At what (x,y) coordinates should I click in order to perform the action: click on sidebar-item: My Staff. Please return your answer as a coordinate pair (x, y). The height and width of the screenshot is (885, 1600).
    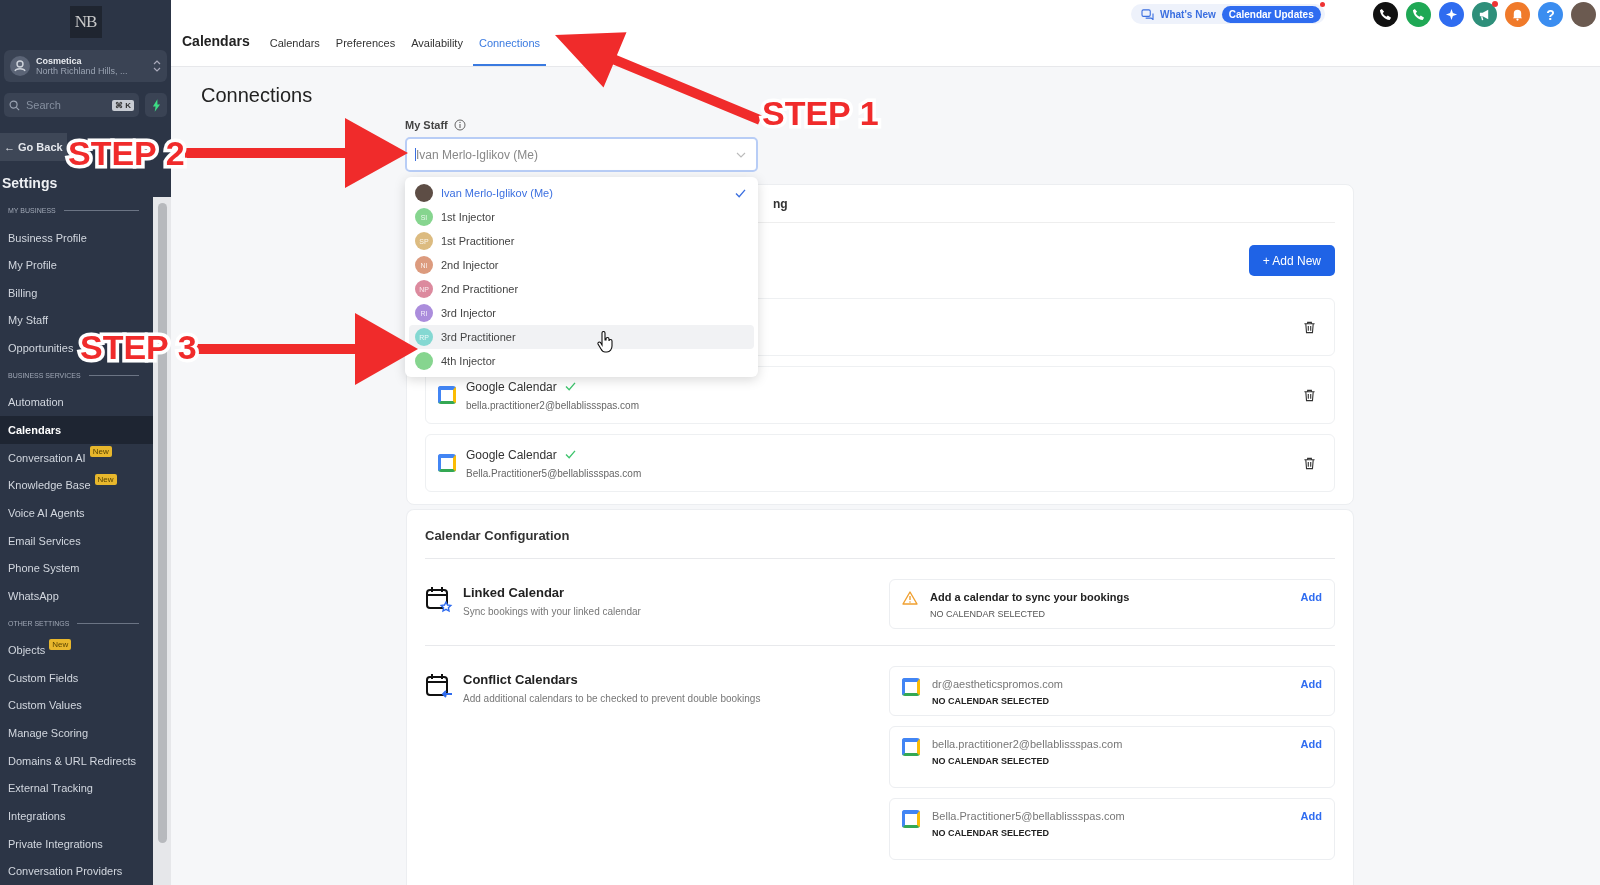
    Looking at the image, I should click on (26, 320).